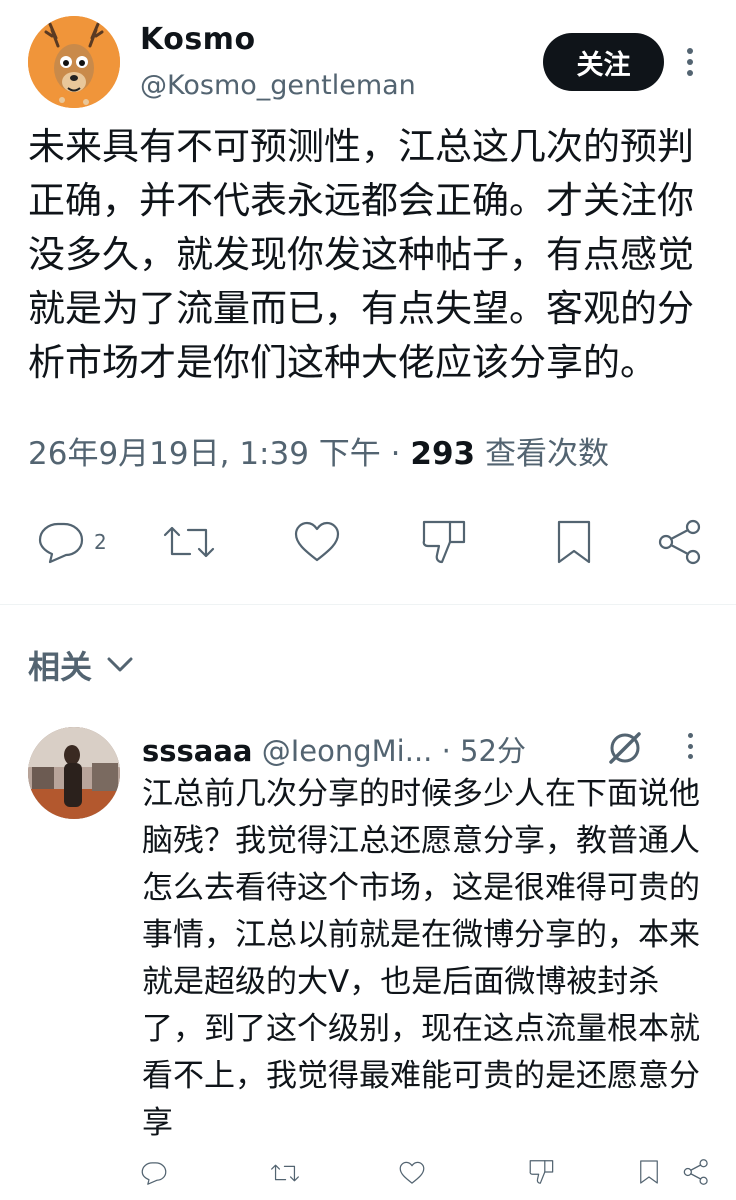 This screenshot has height=1200, width=736. I want to click on reply-count: 2, so click(100, 542).